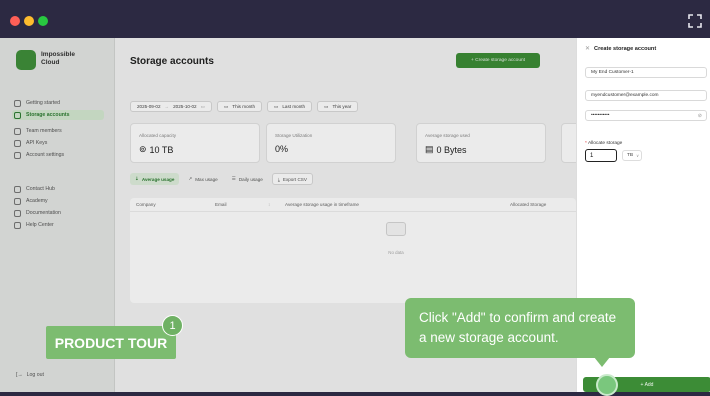  Describe the element at coordinates (625, 95) in the screenshot. I see `email-value: myendcustomer@example.com` at that location.